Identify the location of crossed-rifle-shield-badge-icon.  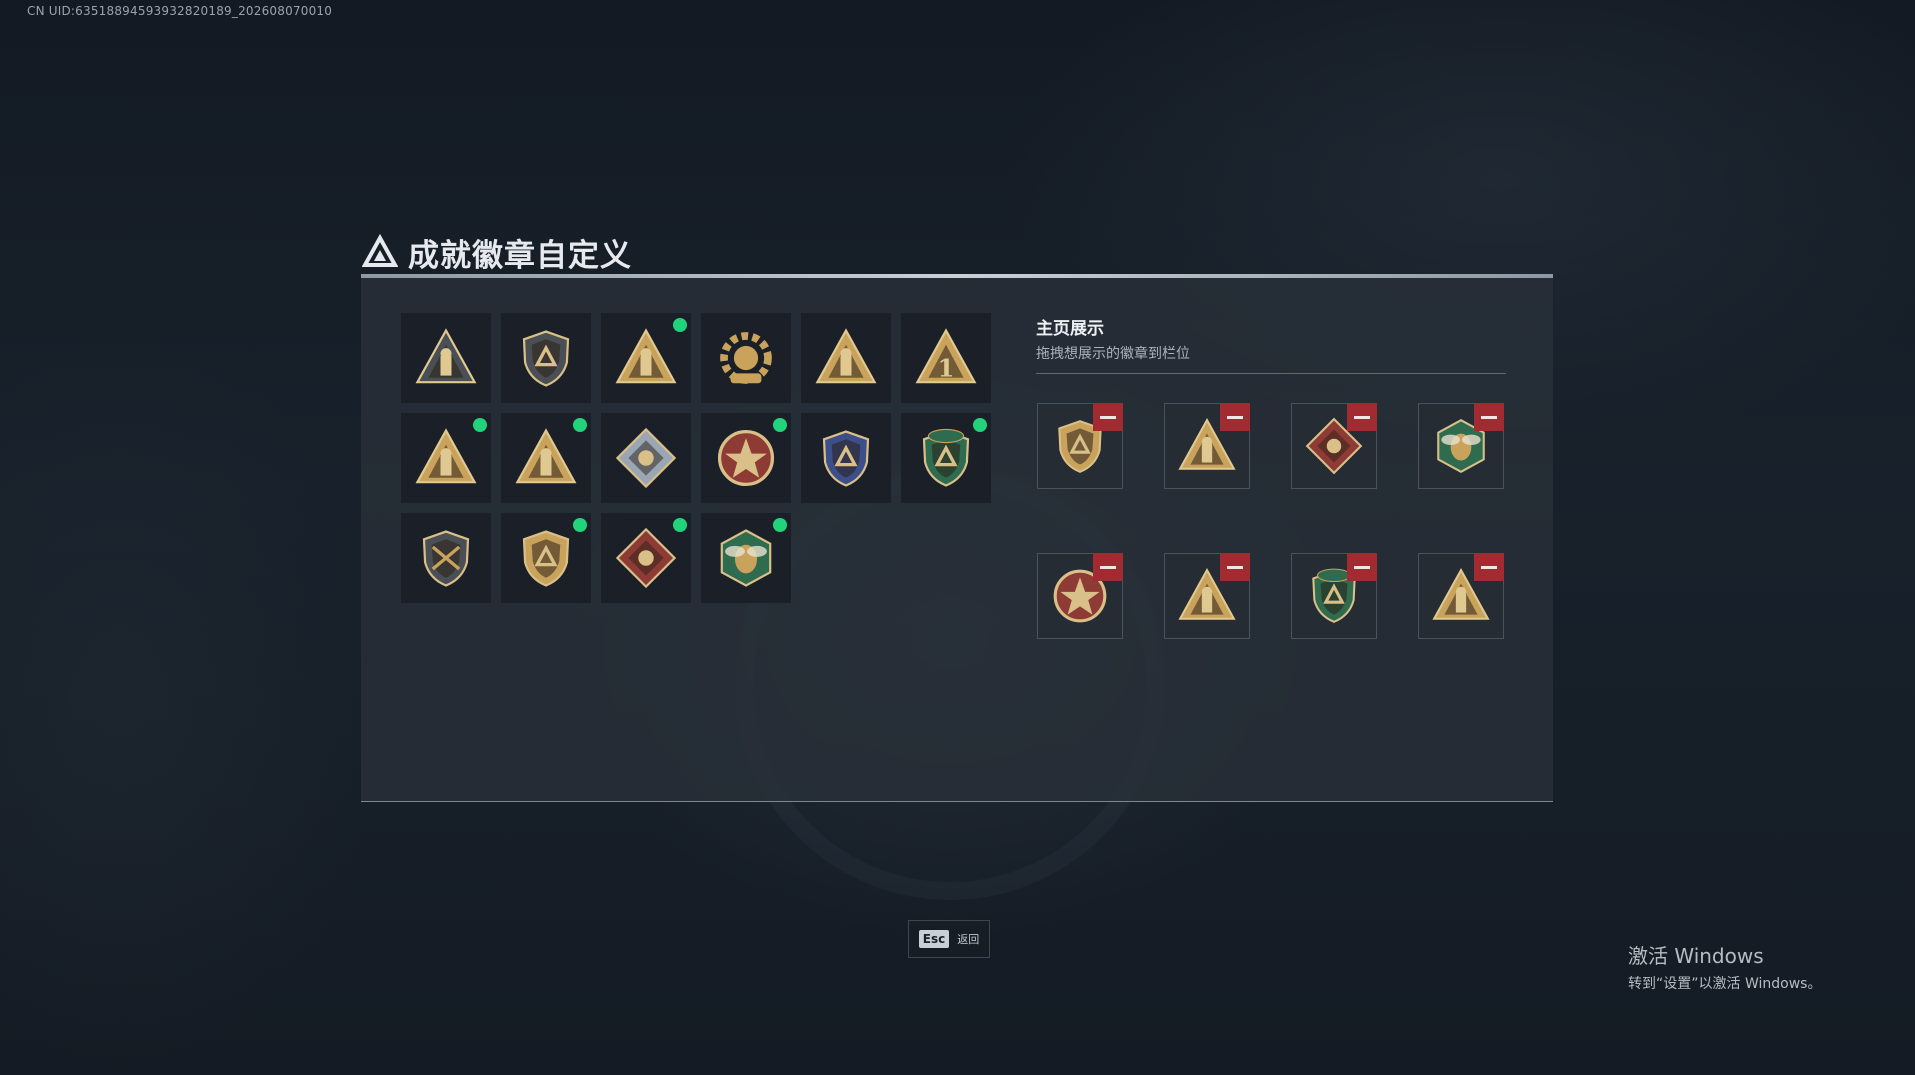
(446, 558).